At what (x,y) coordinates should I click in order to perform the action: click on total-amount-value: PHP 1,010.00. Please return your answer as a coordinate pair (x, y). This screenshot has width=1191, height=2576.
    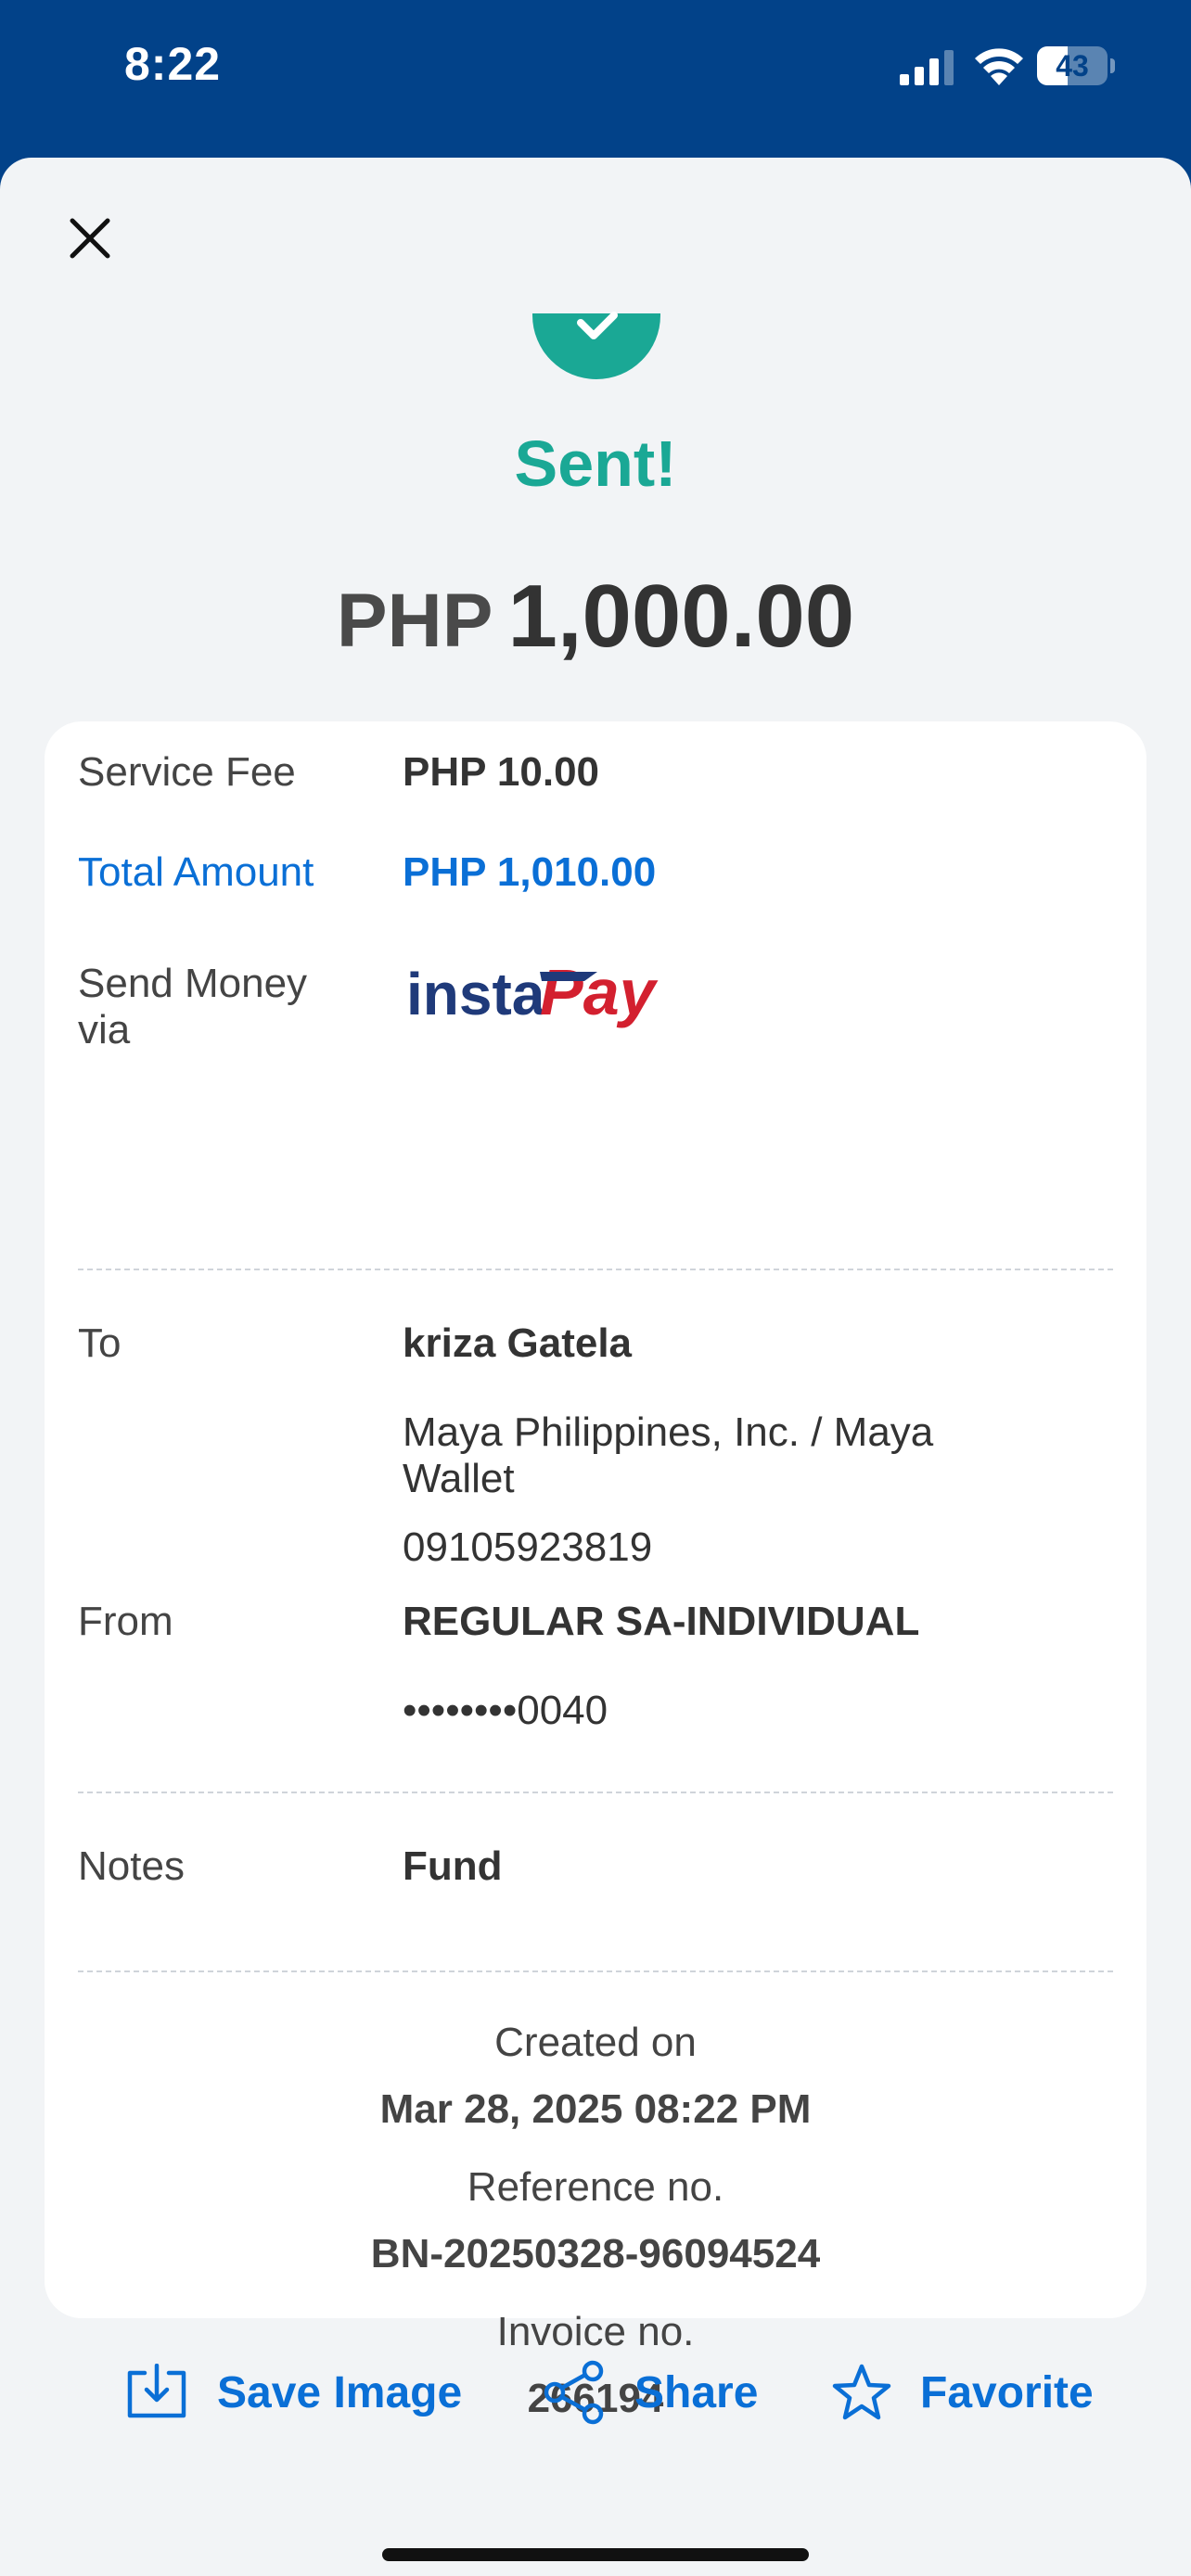
    Looking at the image, I should click on (530, 872).